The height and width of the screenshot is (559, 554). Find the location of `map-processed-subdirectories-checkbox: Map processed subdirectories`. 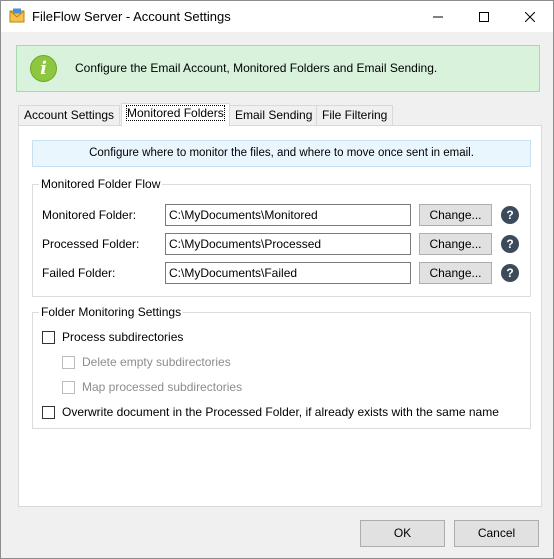

map-processed-subdirectories-checkbox: Map processed subdirectories is located at coordinates (152, 387).